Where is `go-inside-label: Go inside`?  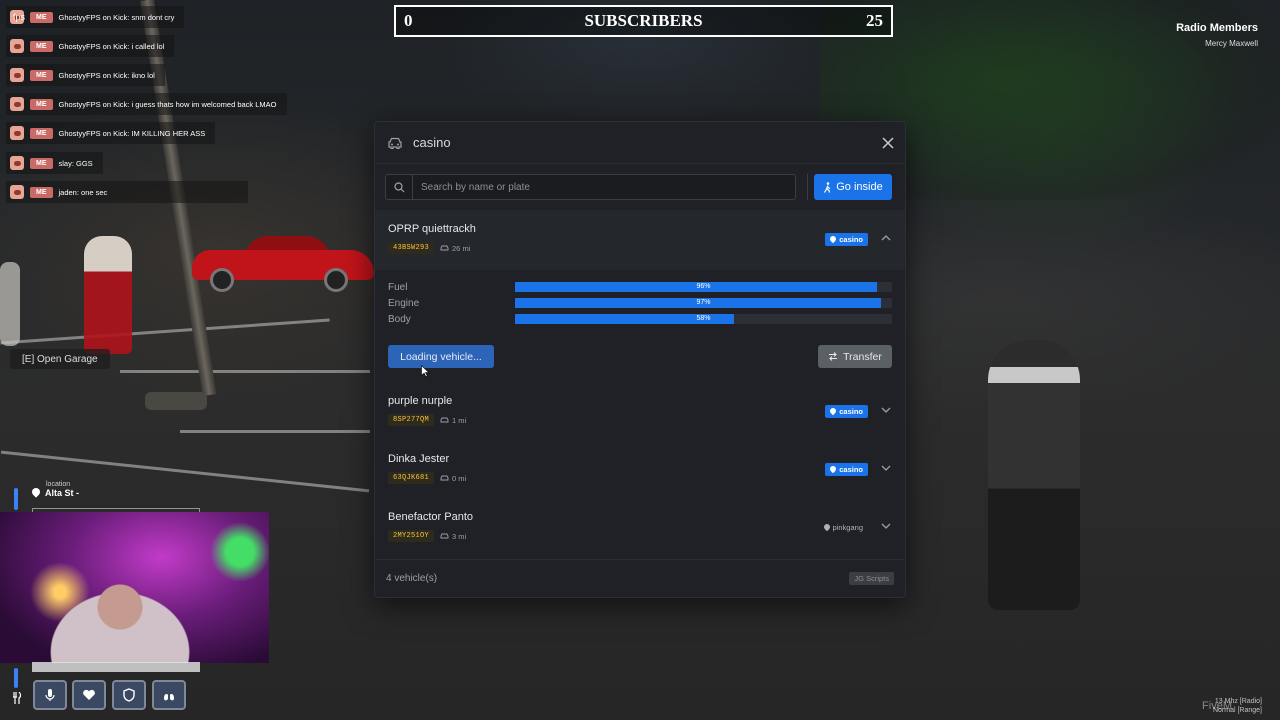
go-inside-label: Go inside is located at coordinates (859, 187).